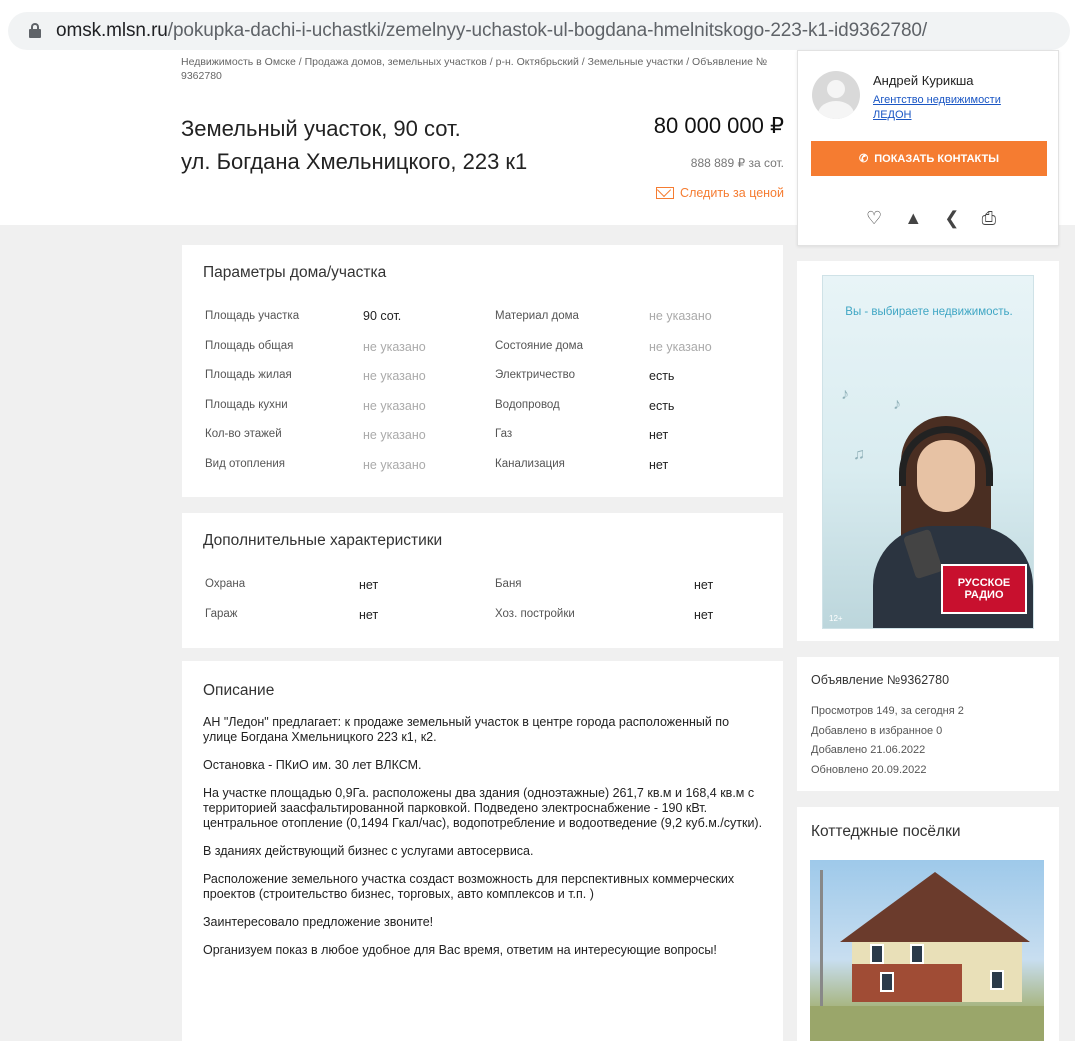 The image size is (1075, 1041). What do you see at coordinates (249, 346) in the screenshot?
I see `param-label: Площадь общая` at bounding box center [249, 346].